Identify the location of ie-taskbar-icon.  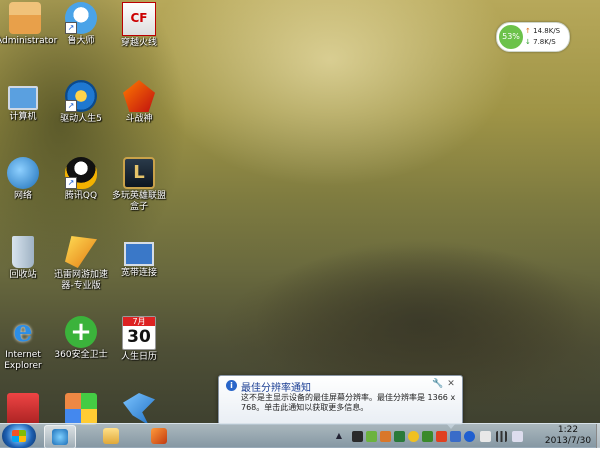
(60, 437).